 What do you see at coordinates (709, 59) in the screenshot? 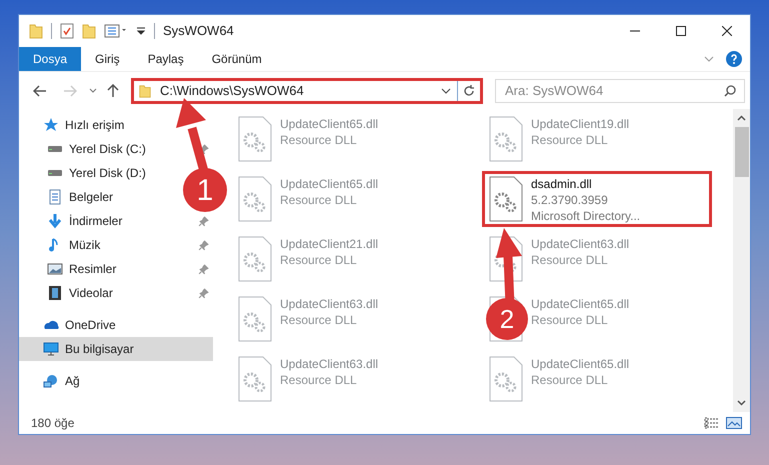
I see `expand-ribbon-icon` at bounding box center [709, 59].